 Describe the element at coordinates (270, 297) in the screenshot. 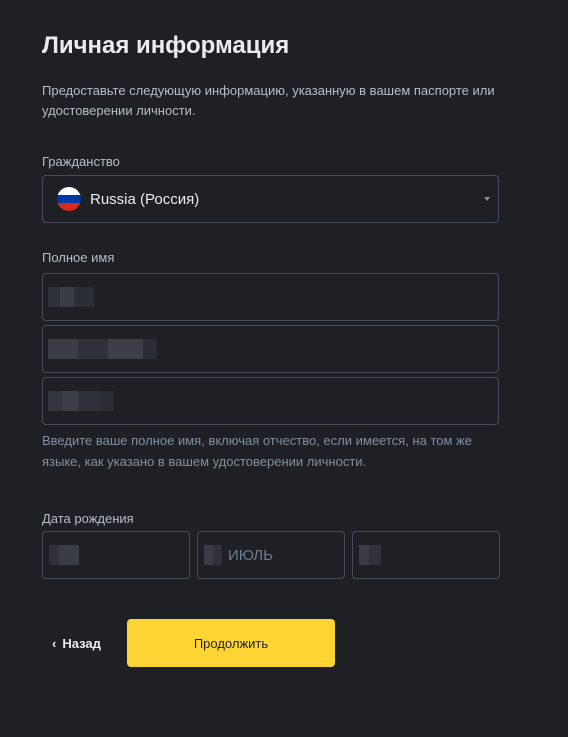

I see `first-name-field` at that location.